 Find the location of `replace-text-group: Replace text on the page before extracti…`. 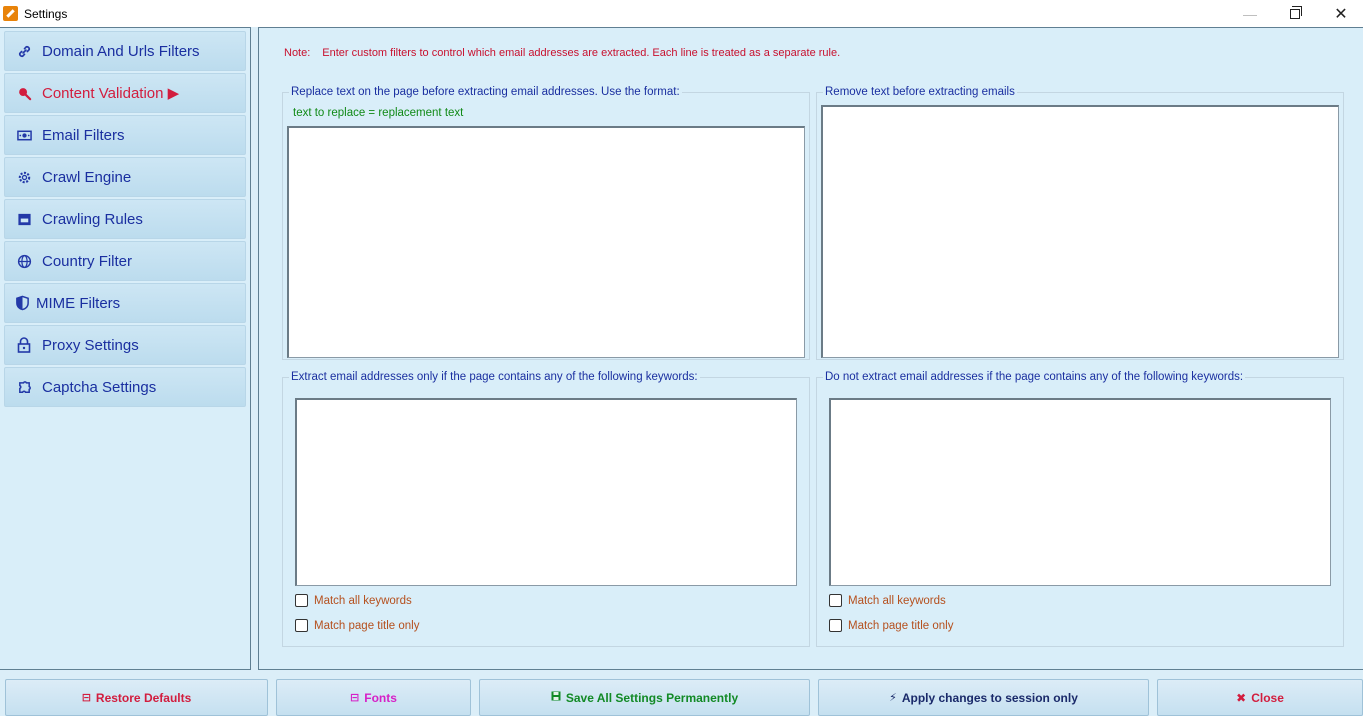

replace-text-group: Replace text on the page before extracti… is located at coordinates (546, 223).